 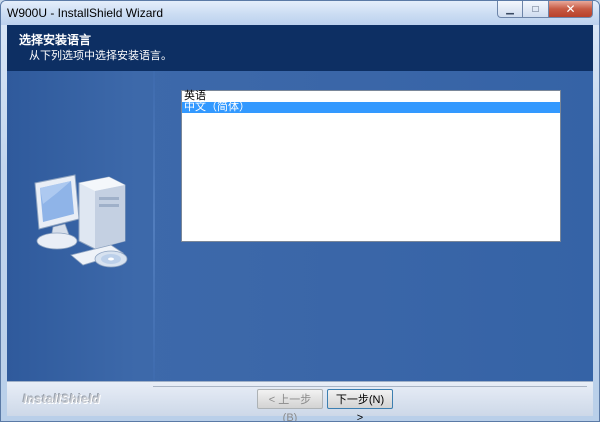 What do you see at coordinates (81, 221) in the screenshot?
I see `computer-cd-icon` at bounding box center [81, 221].